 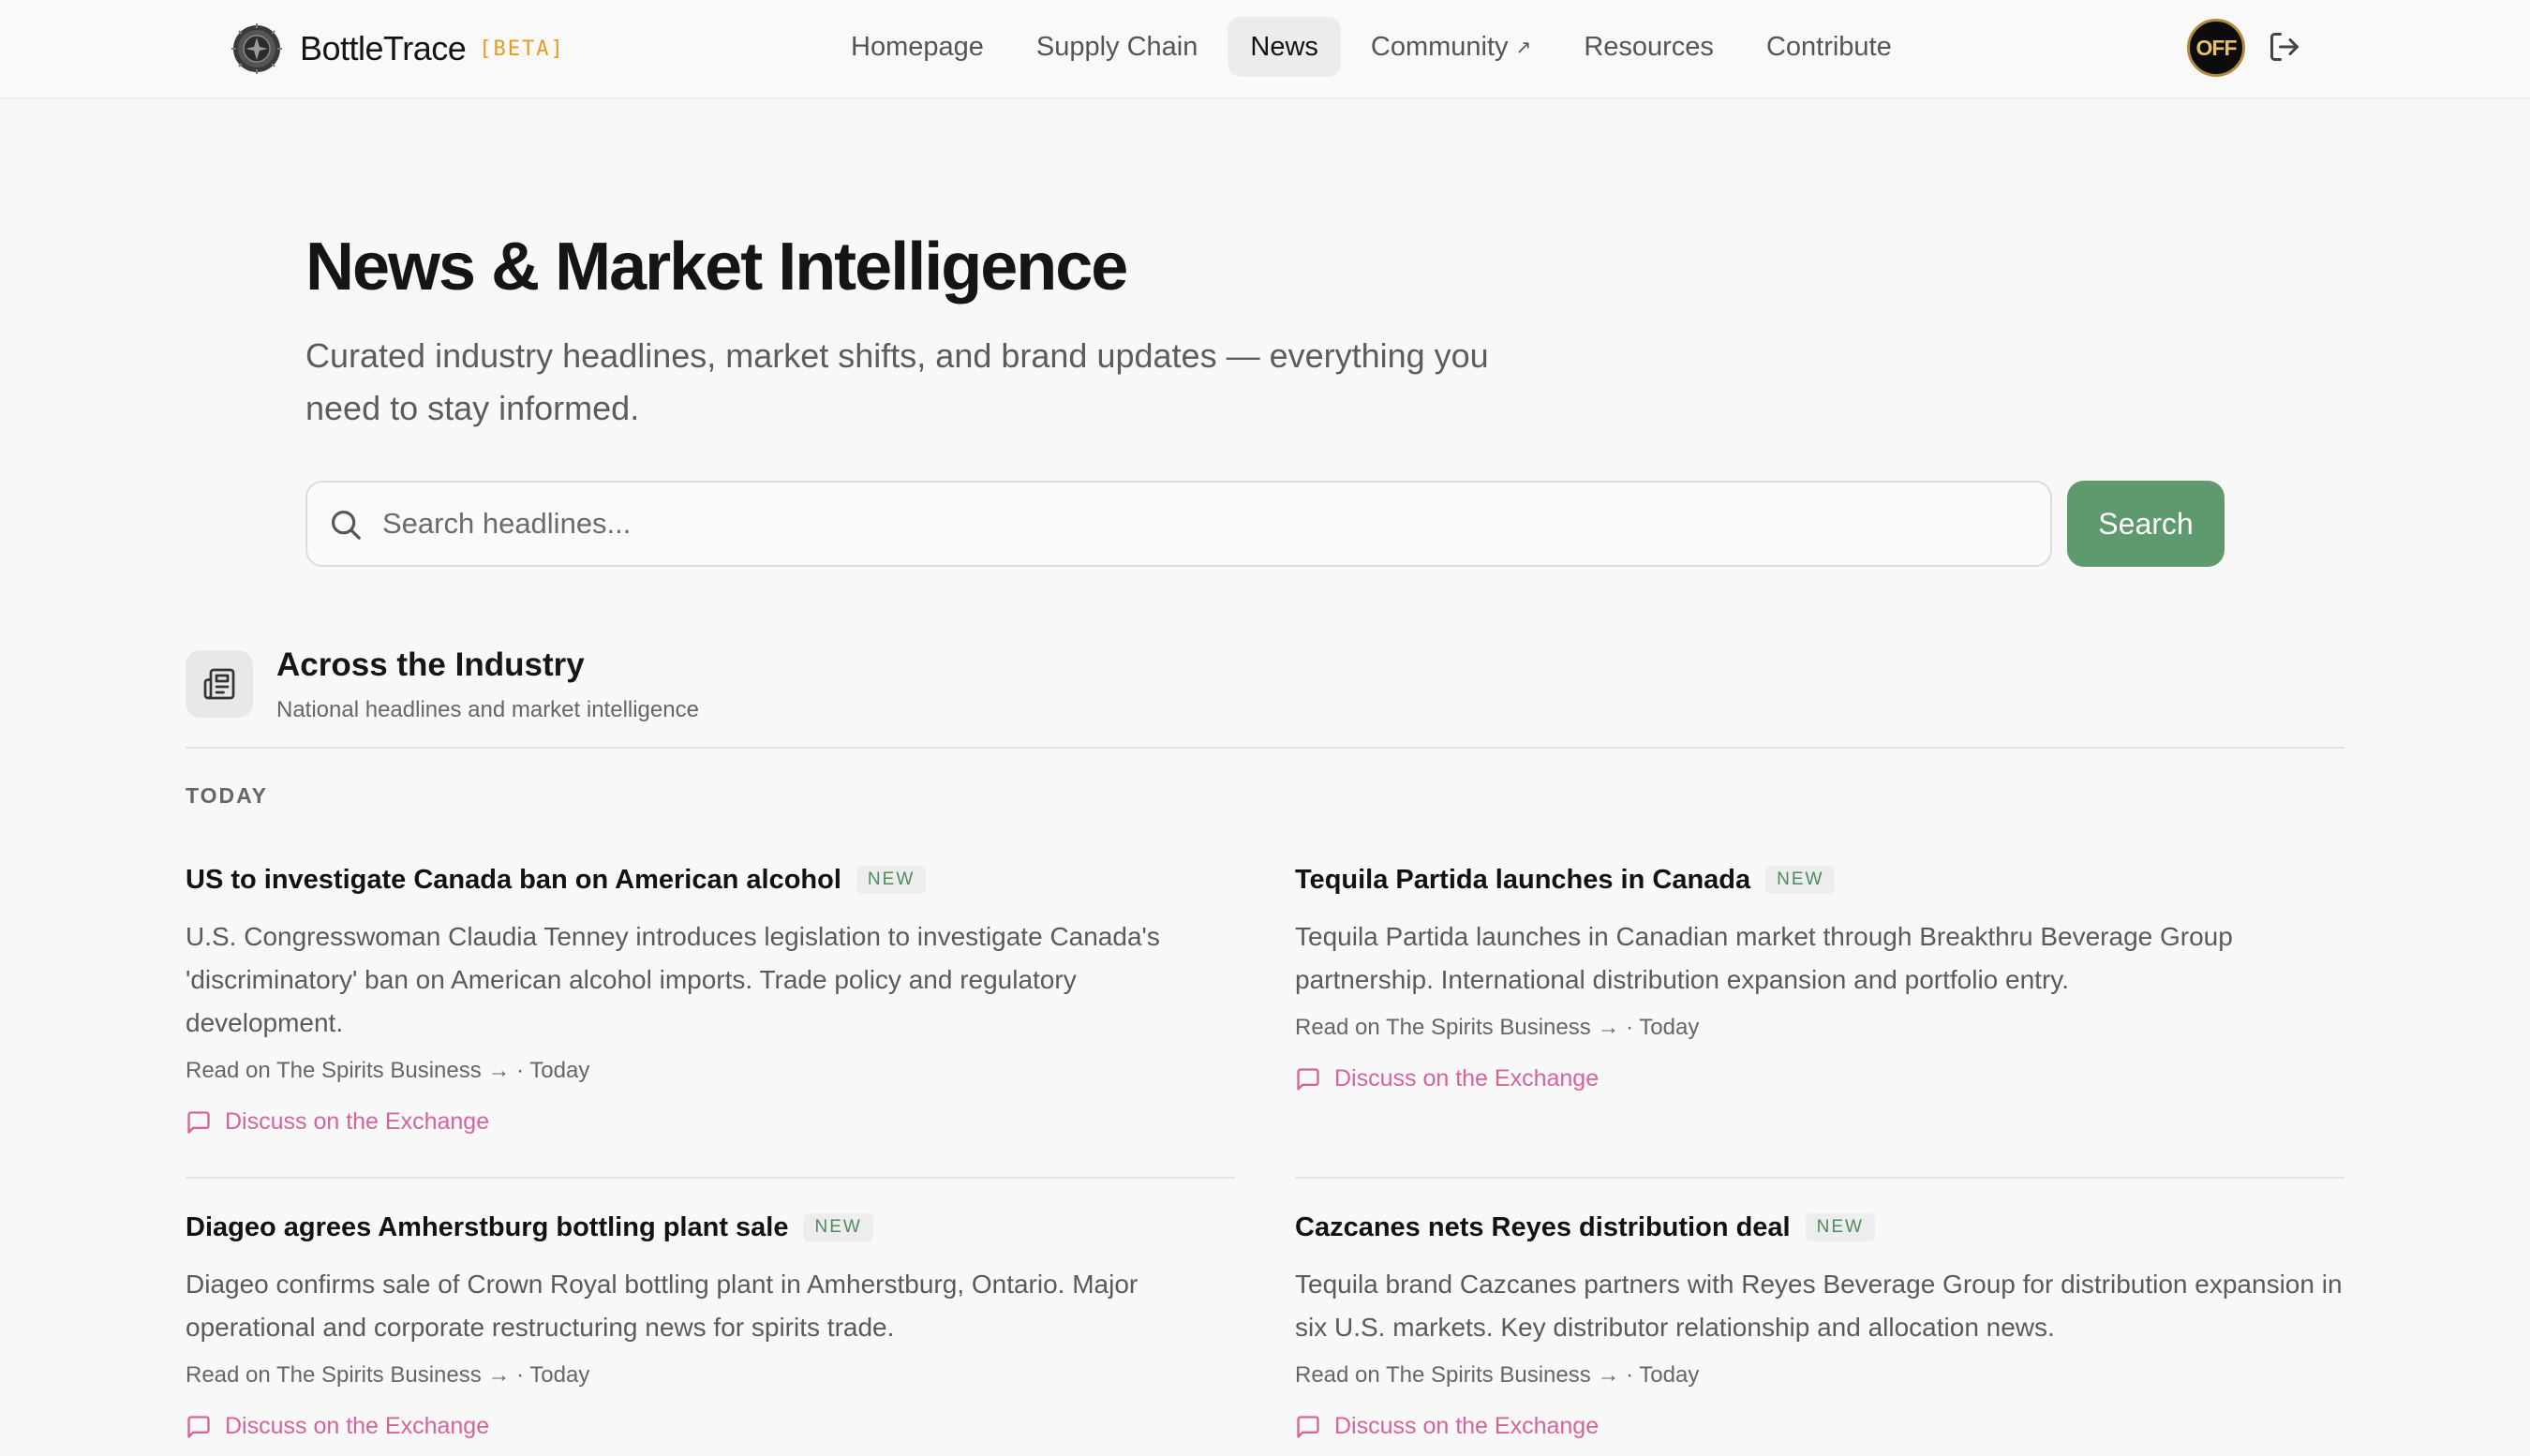 I want to click on nav-item-homepage: Homepage, so click(x=917, y=47).